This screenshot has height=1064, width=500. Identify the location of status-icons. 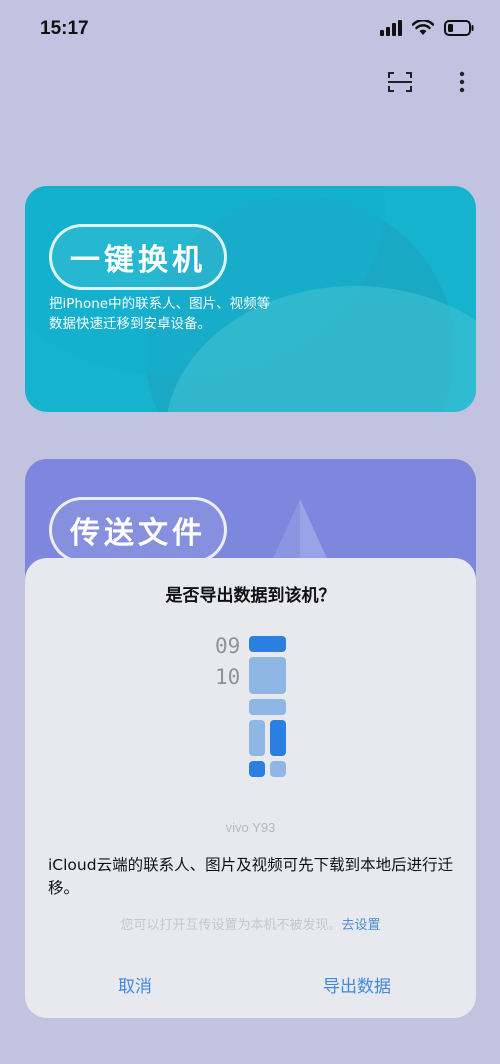
(427, 29).